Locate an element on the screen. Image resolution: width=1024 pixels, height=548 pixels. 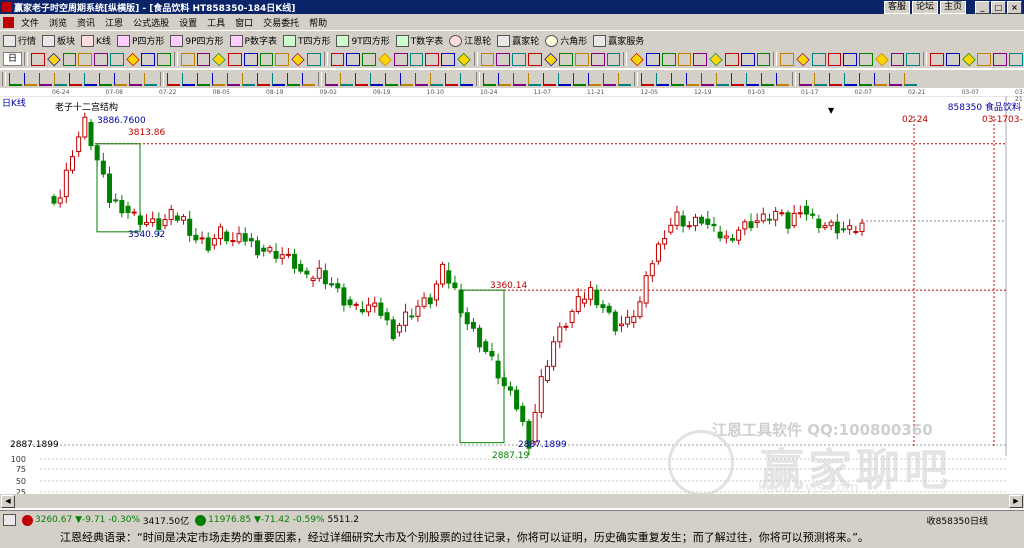
btn-quotes: 行情 is located at coordinates (19, 40).